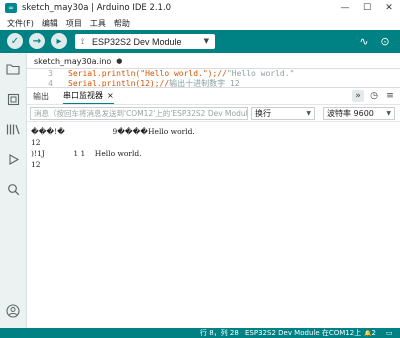  Describe the element at coordinates (113, 131) in the screenshot. I see `output-line: ���!� 9����Hello world.` at that location.